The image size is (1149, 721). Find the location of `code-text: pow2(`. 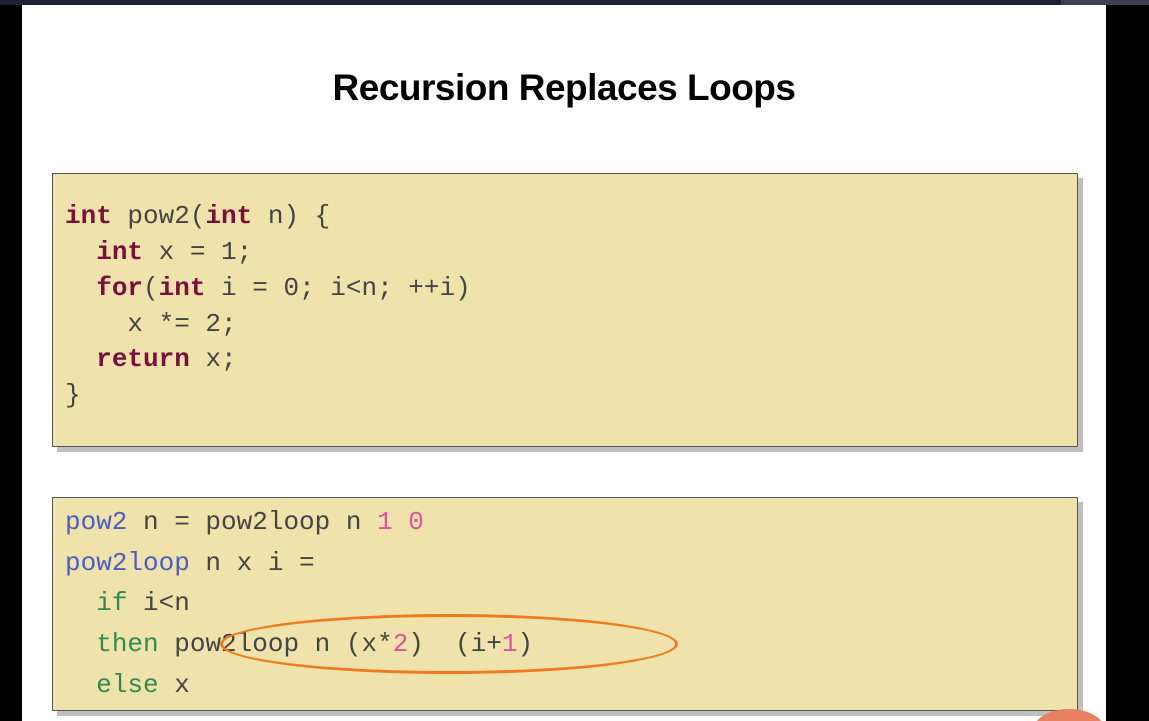

code-text: pow2( is located at coordinates (158, 216).